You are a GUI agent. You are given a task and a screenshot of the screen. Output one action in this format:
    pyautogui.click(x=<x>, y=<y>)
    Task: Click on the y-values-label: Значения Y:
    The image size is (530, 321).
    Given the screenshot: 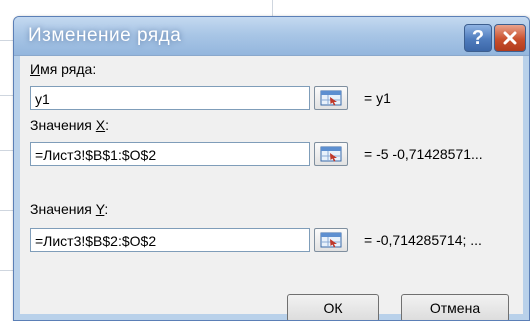 What is the action you would take?
    pyautogui.click(x=69, y=209)
    